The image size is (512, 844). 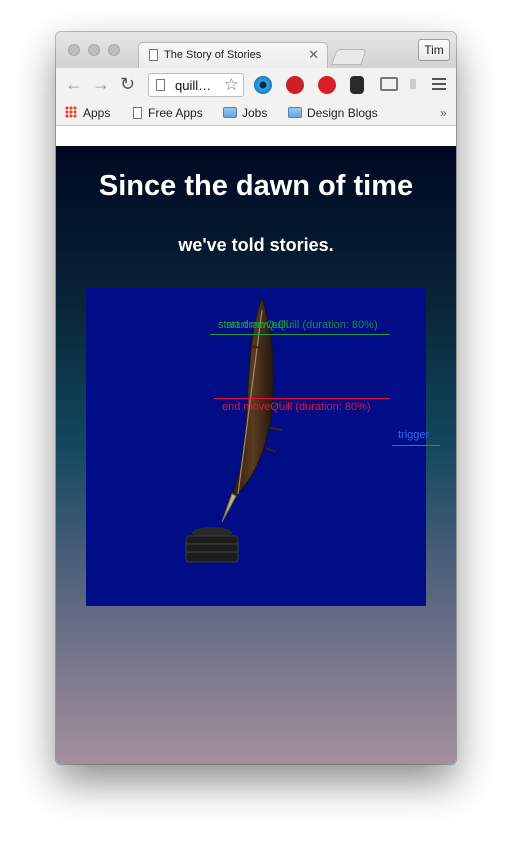 I want to click on trigger-marker-label: trigger, so click(x=414, y=435).